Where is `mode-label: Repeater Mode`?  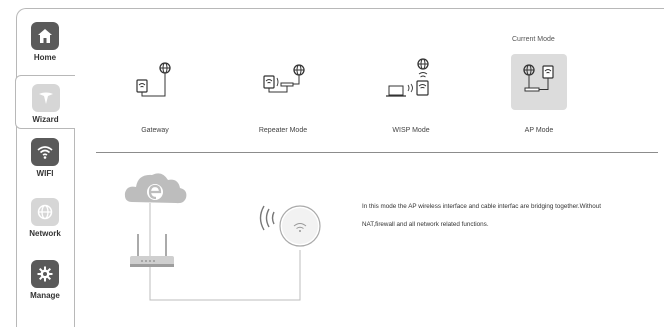
mode-label: Repeater Mode is located at coordinates (283, 130).